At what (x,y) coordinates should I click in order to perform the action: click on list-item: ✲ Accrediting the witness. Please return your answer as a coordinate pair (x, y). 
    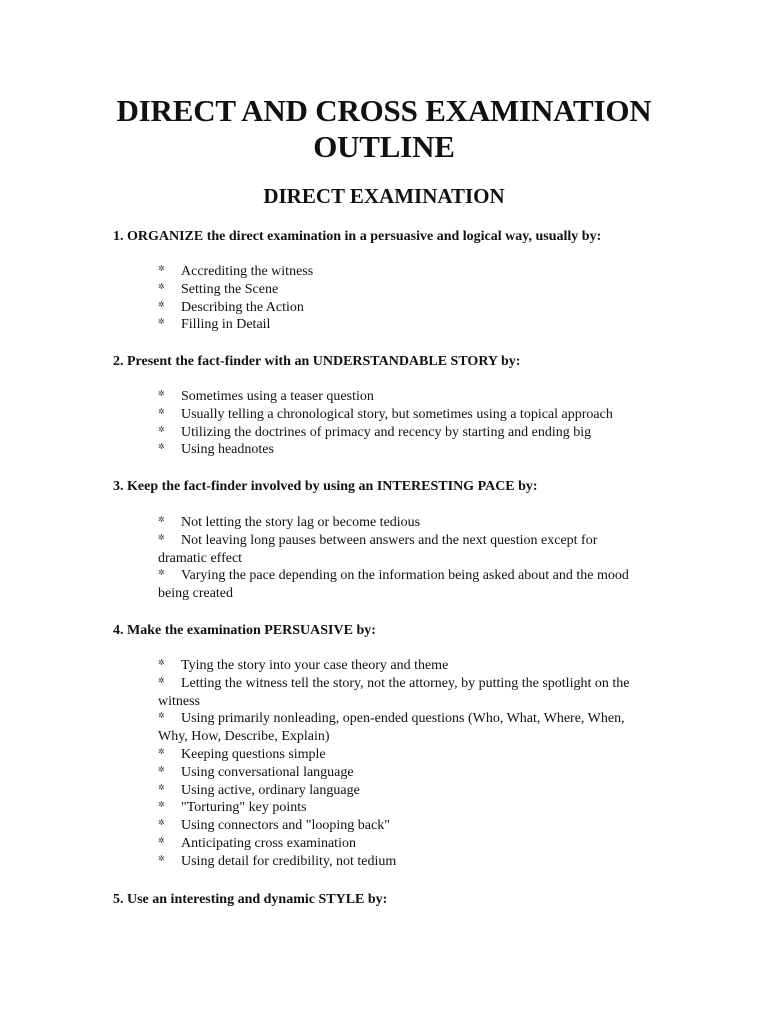
    Looking at the image, I should click on (236, 271).